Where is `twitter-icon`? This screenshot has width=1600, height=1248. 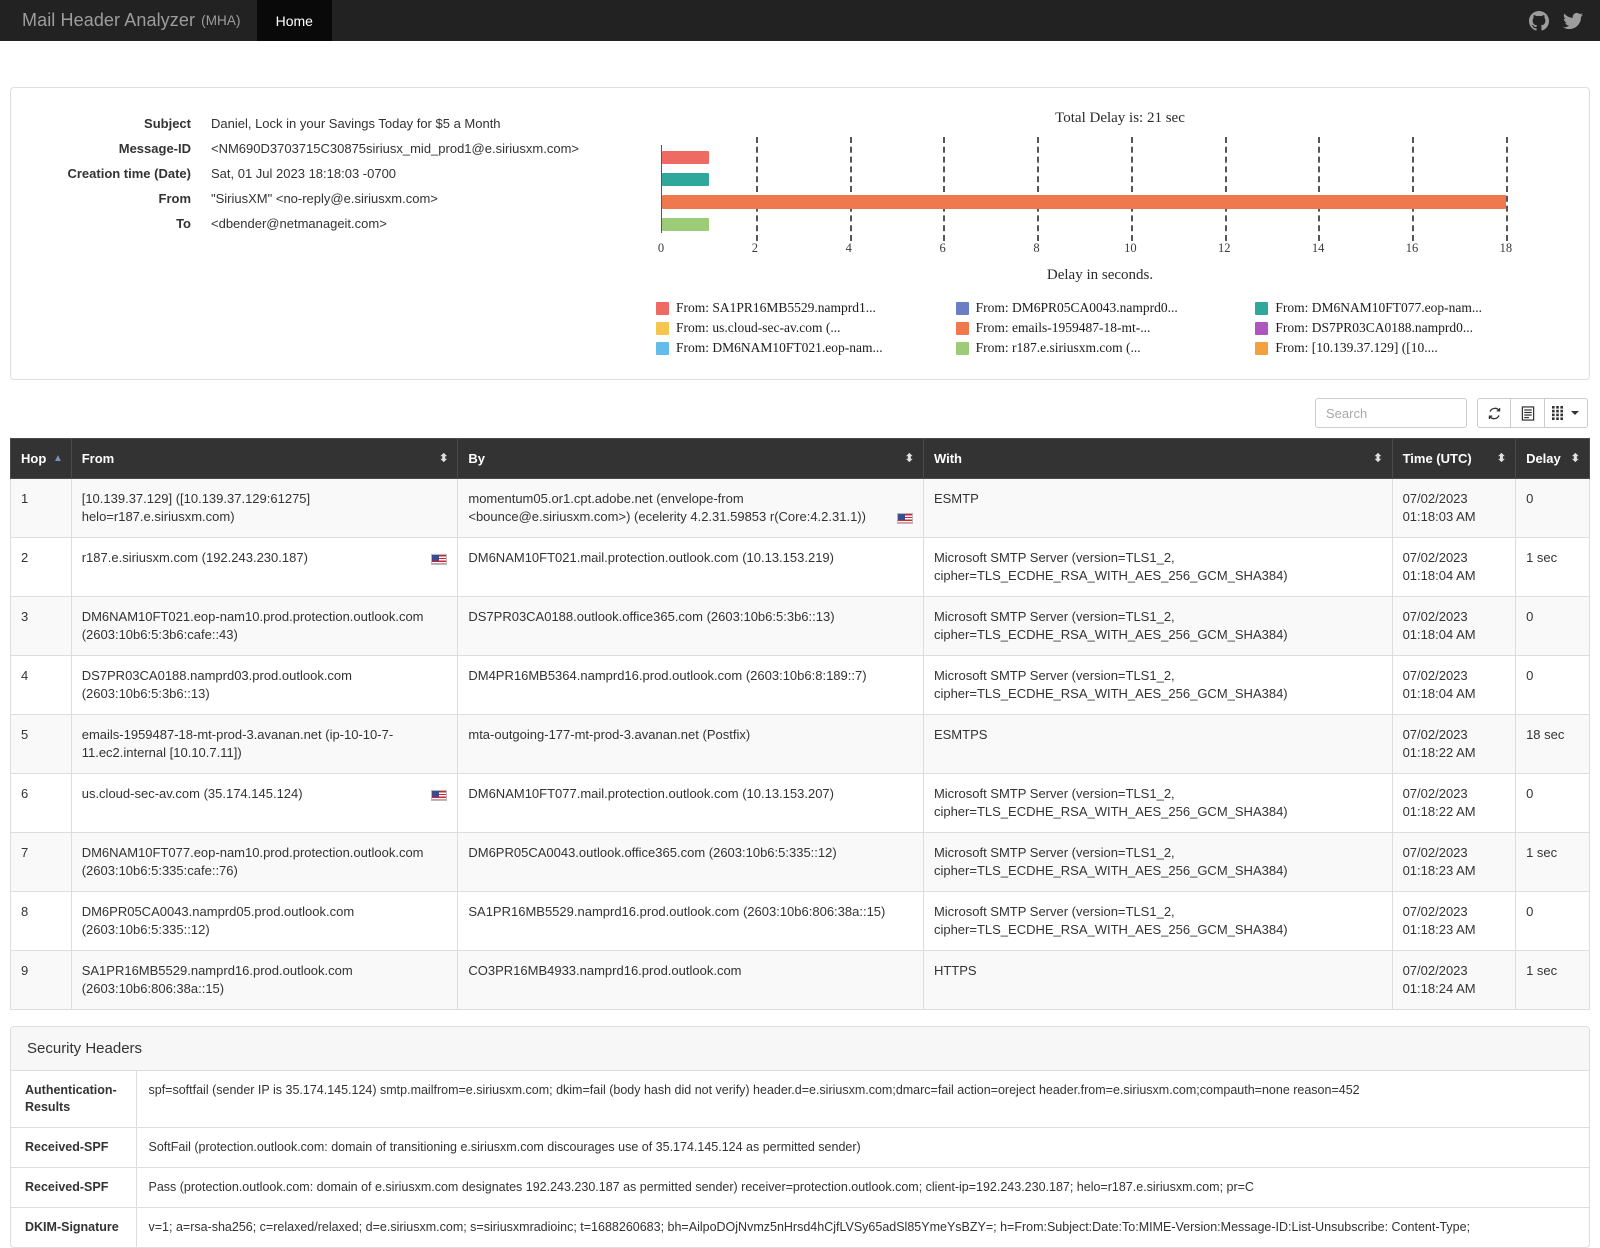 twitter-icon is located at coordinates (1573, 21).